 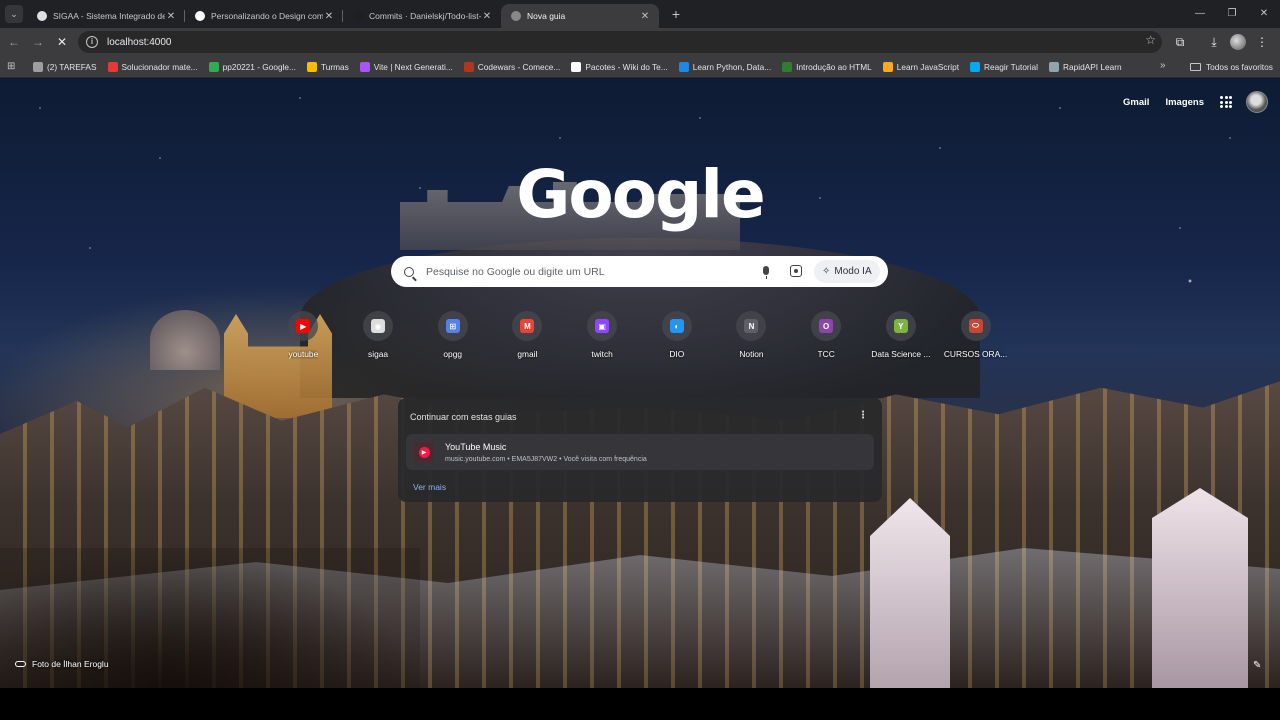 What do you see at coordinates (14, 66) in the screenshot?
I see `apps-grid-icon: ⊞` at bounding box center [14, 66].